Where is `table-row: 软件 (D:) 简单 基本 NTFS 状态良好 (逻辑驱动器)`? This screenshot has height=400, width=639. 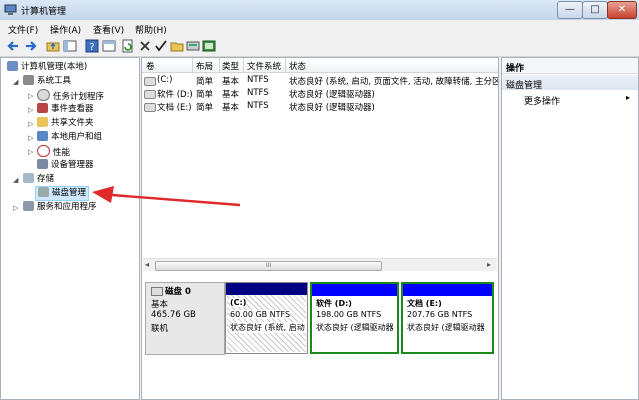 table-row: 软件 (D:) 简单 基本 NTFS 状态良好 (逻辑驱动器) is located at coordinates (320, 93).